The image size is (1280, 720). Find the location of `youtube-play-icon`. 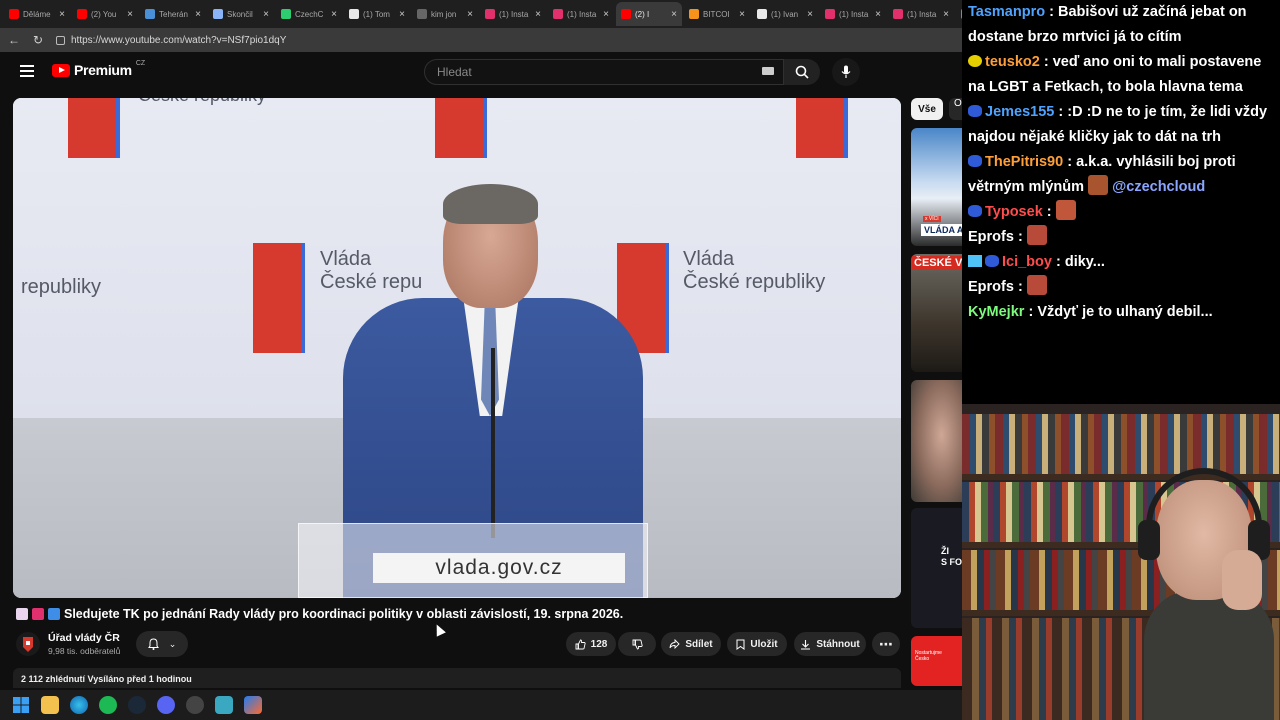

youtube-play-icon is located at coordinates (61, 70).